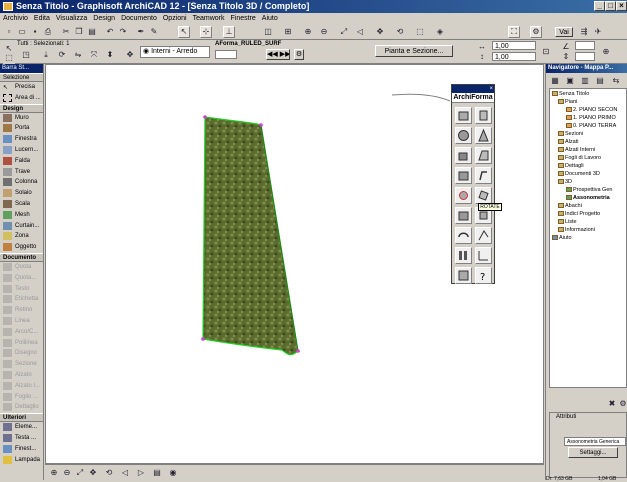 The height and width of the screenshot is (482, 627). Describe the element at coordinates (78, 55) in the screenshot. I see `mirror-selection-icon: ⇋` at that location.